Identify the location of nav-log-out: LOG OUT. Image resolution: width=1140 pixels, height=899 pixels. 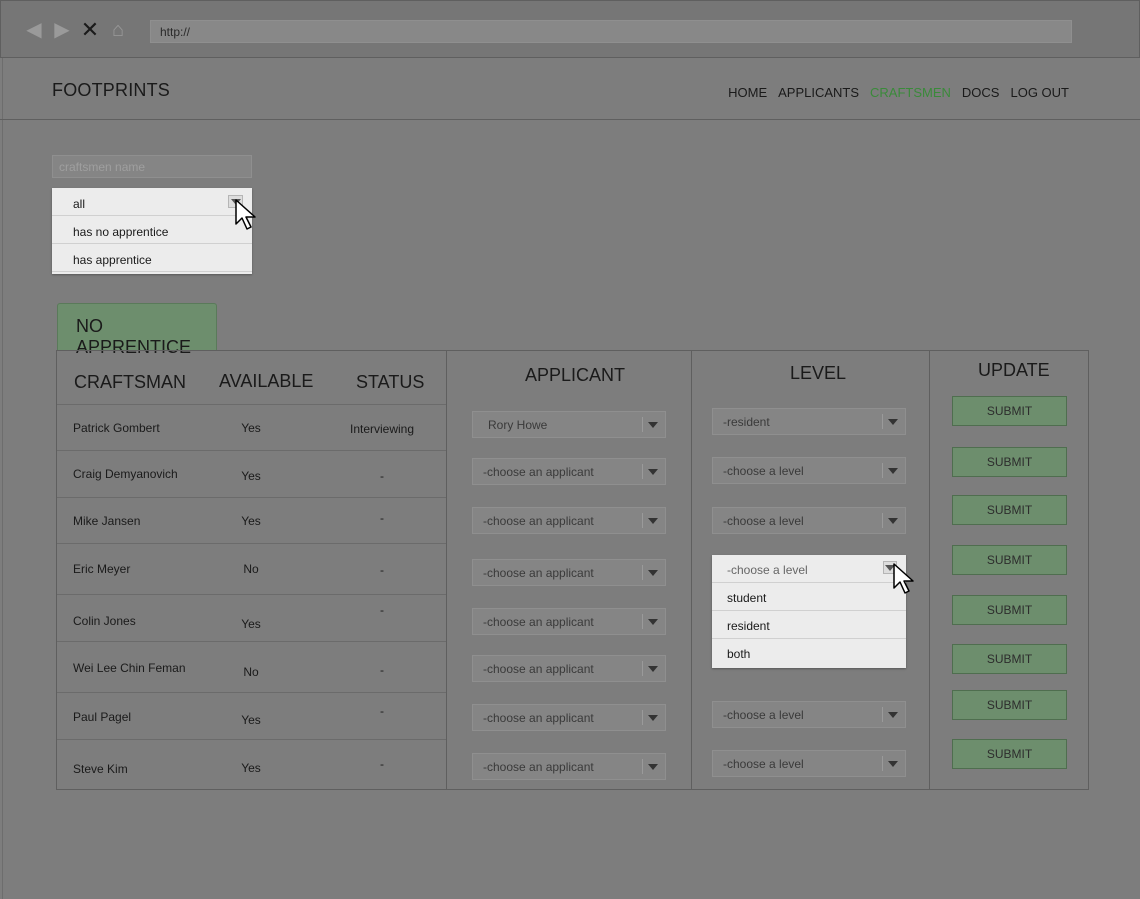
(1039, 92).